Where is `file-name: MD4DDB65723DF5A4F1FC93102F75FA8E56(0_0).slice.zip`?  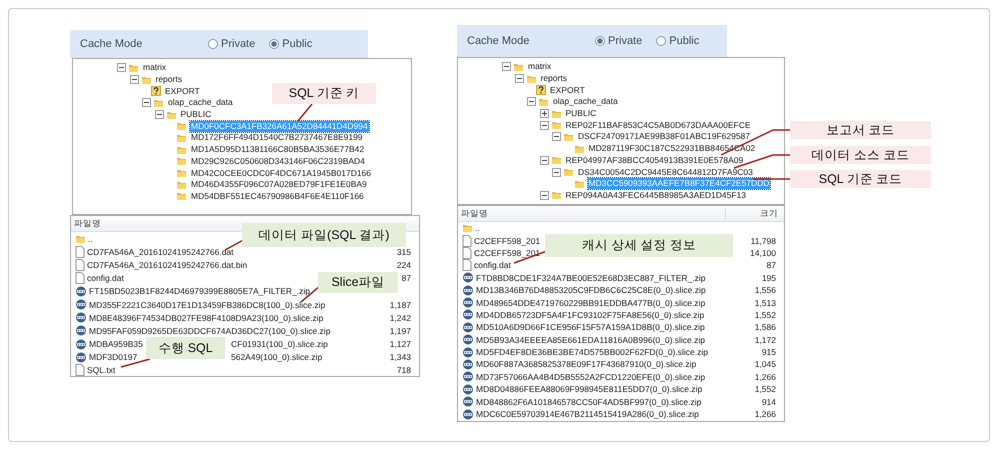
file-name: MD4DDB65723DF5A4F1FC93102F75FA8E56(0_0).slice.zip is located at coordinates (590, 315).